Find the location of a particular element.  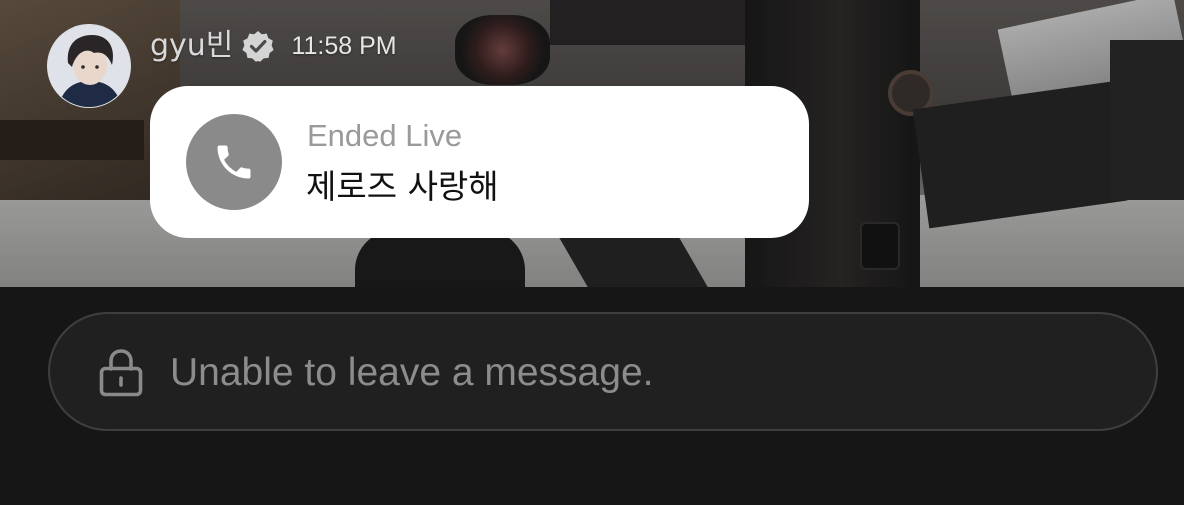

avatar is located at coordinates (89, 66).